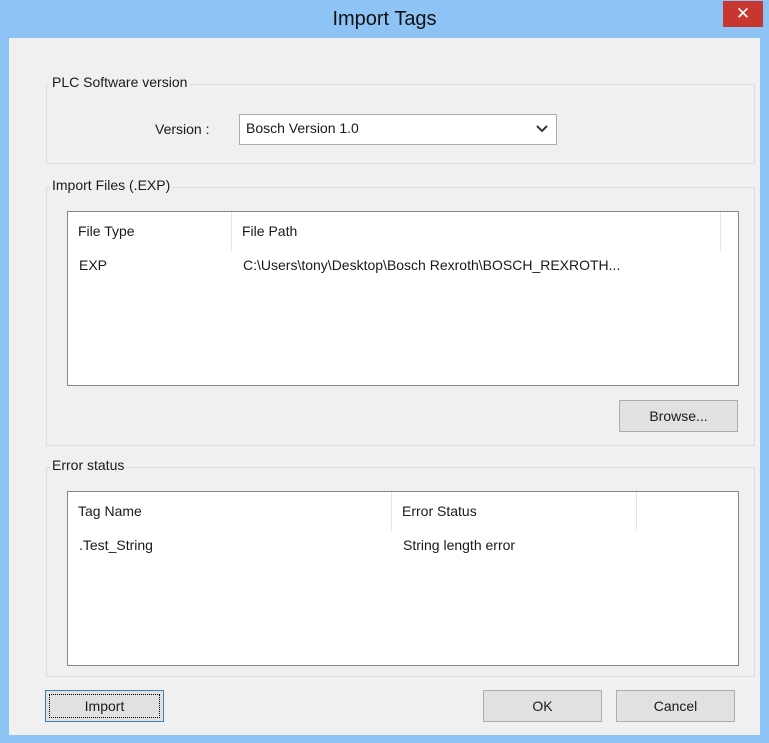 The width and height of the screenshot is (769, 743). I want to click on close-icon: ✕, so click(743, 13).